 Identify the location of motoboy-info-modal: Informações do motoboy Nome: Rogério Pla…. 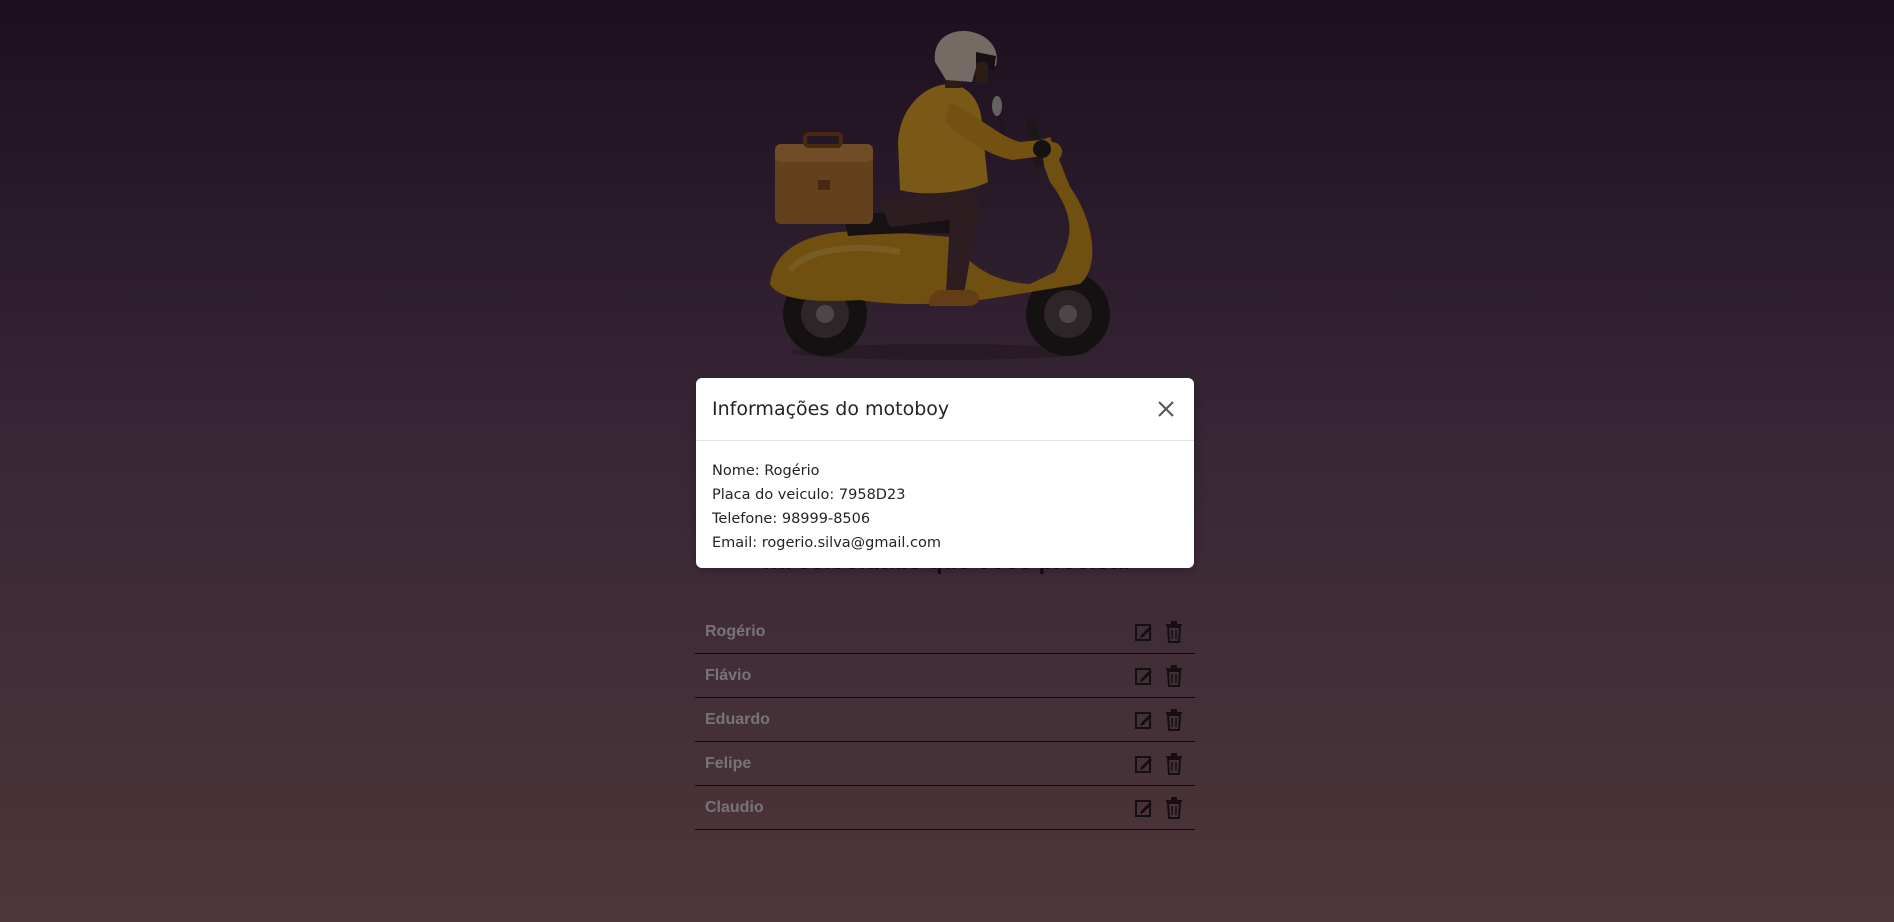
(945, 473).